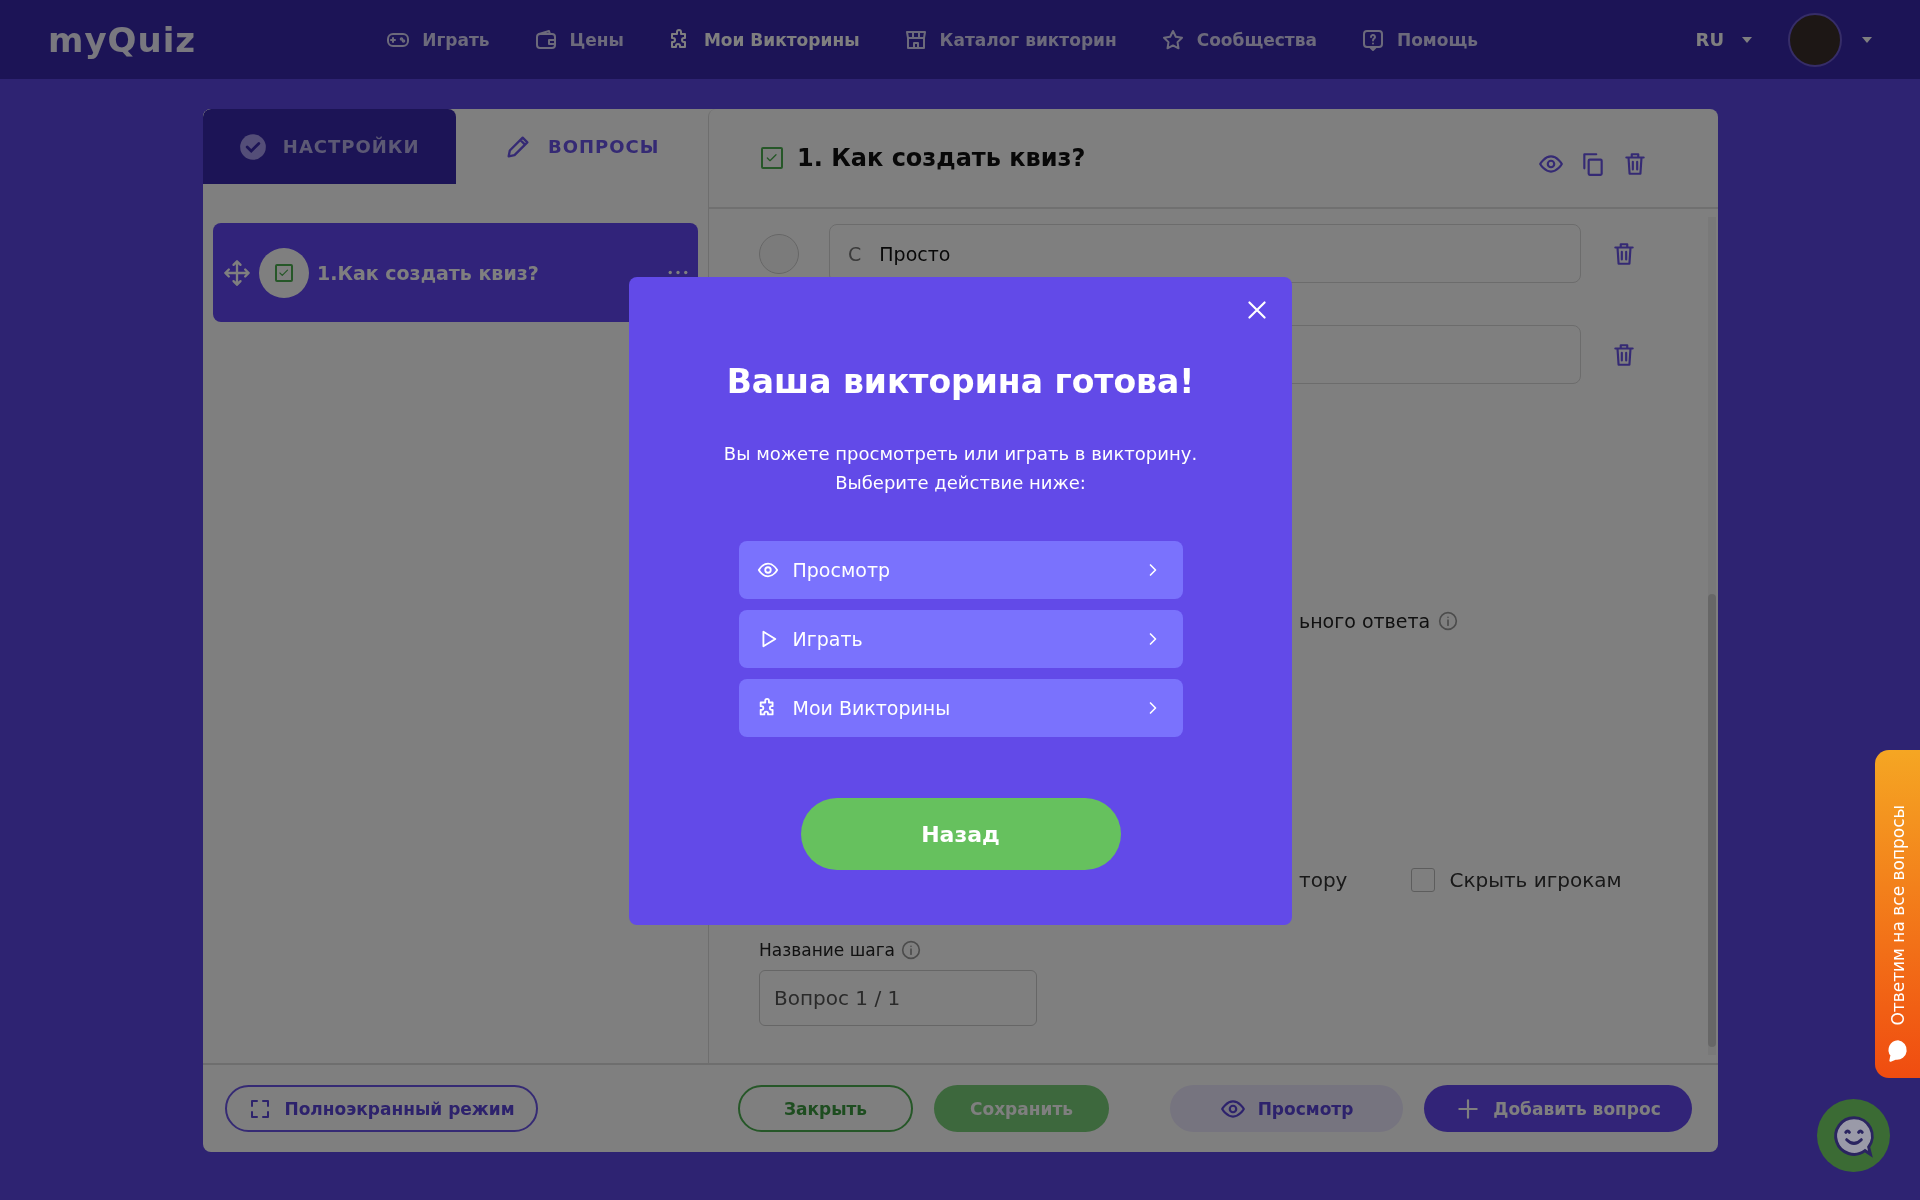 The width and height of the screenshot is (1920, 1200). What do you see at coordinates (678, 272) in the screenshot?
I see `more-icon` at bounding box center [678, 272].